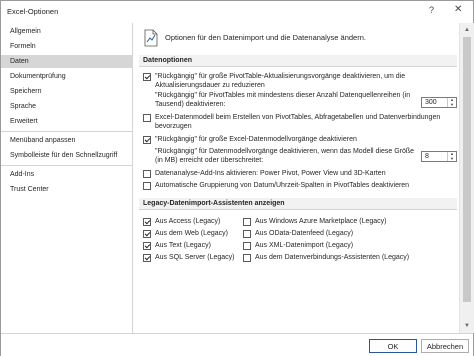 The width and height of the screenshot is (474, 356). Describe the element at coordinates (467, 326) in the screenshot. I see `scroll-down-icon: ▼` at that location.